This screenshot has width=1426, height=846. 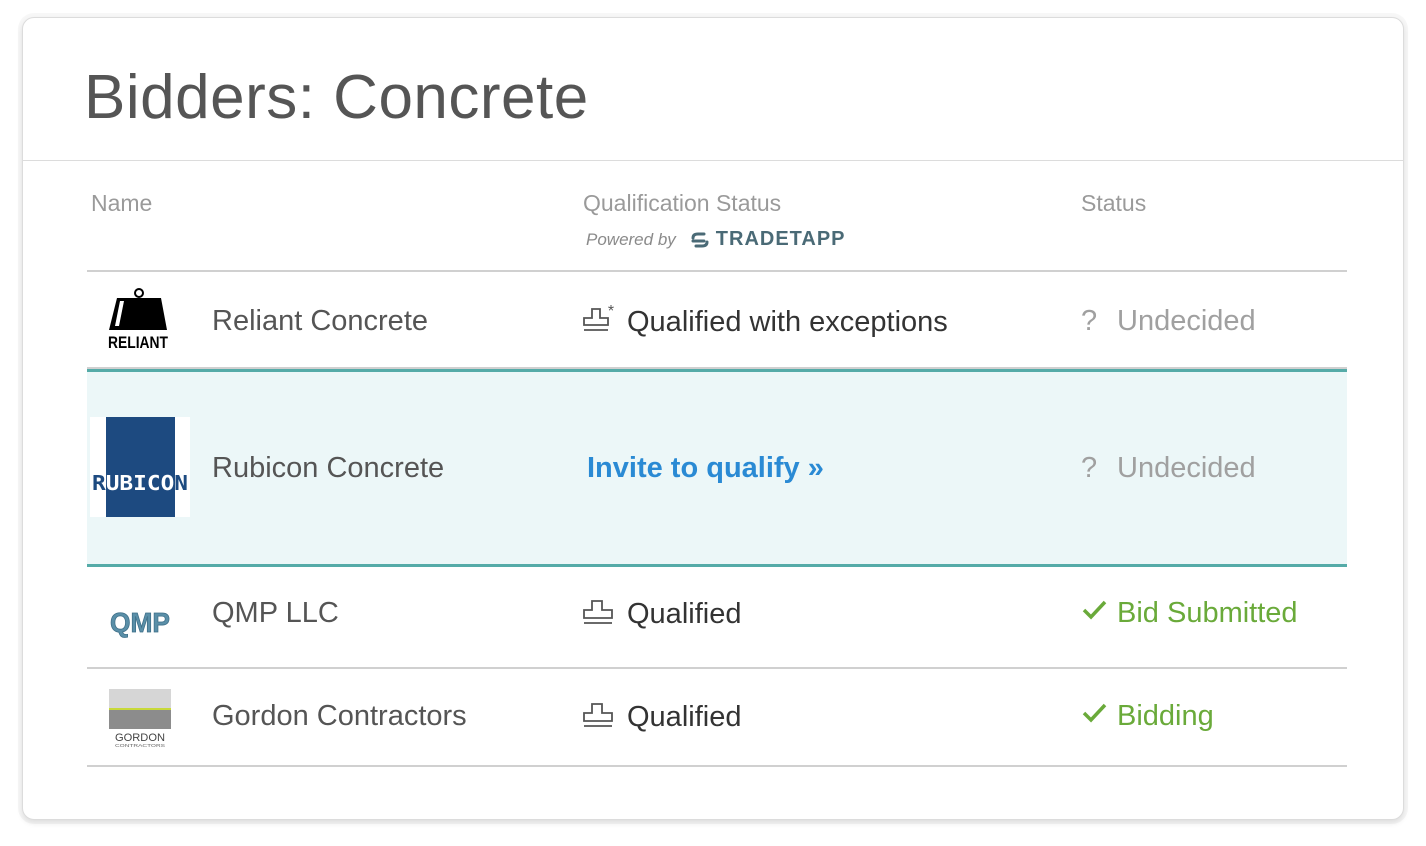 I want to click on bid-status: Bidding, so click(x=1147, y=716).